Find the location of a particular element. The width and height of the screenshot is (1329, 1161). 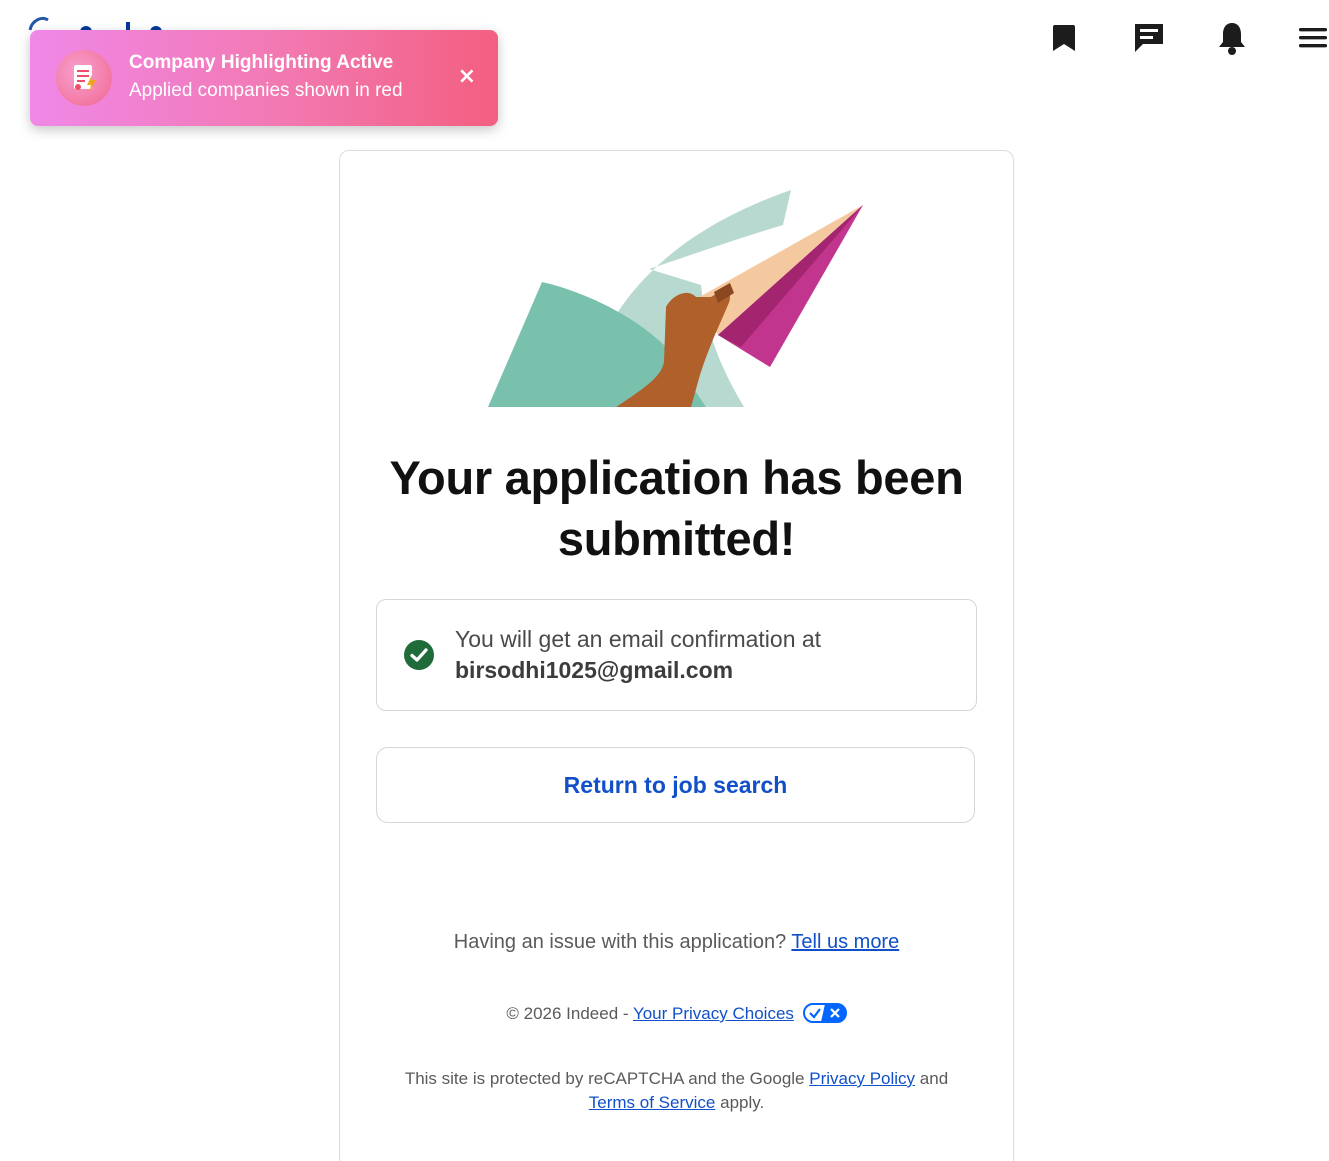

close-icon: × is located at coordinates (467, 77).